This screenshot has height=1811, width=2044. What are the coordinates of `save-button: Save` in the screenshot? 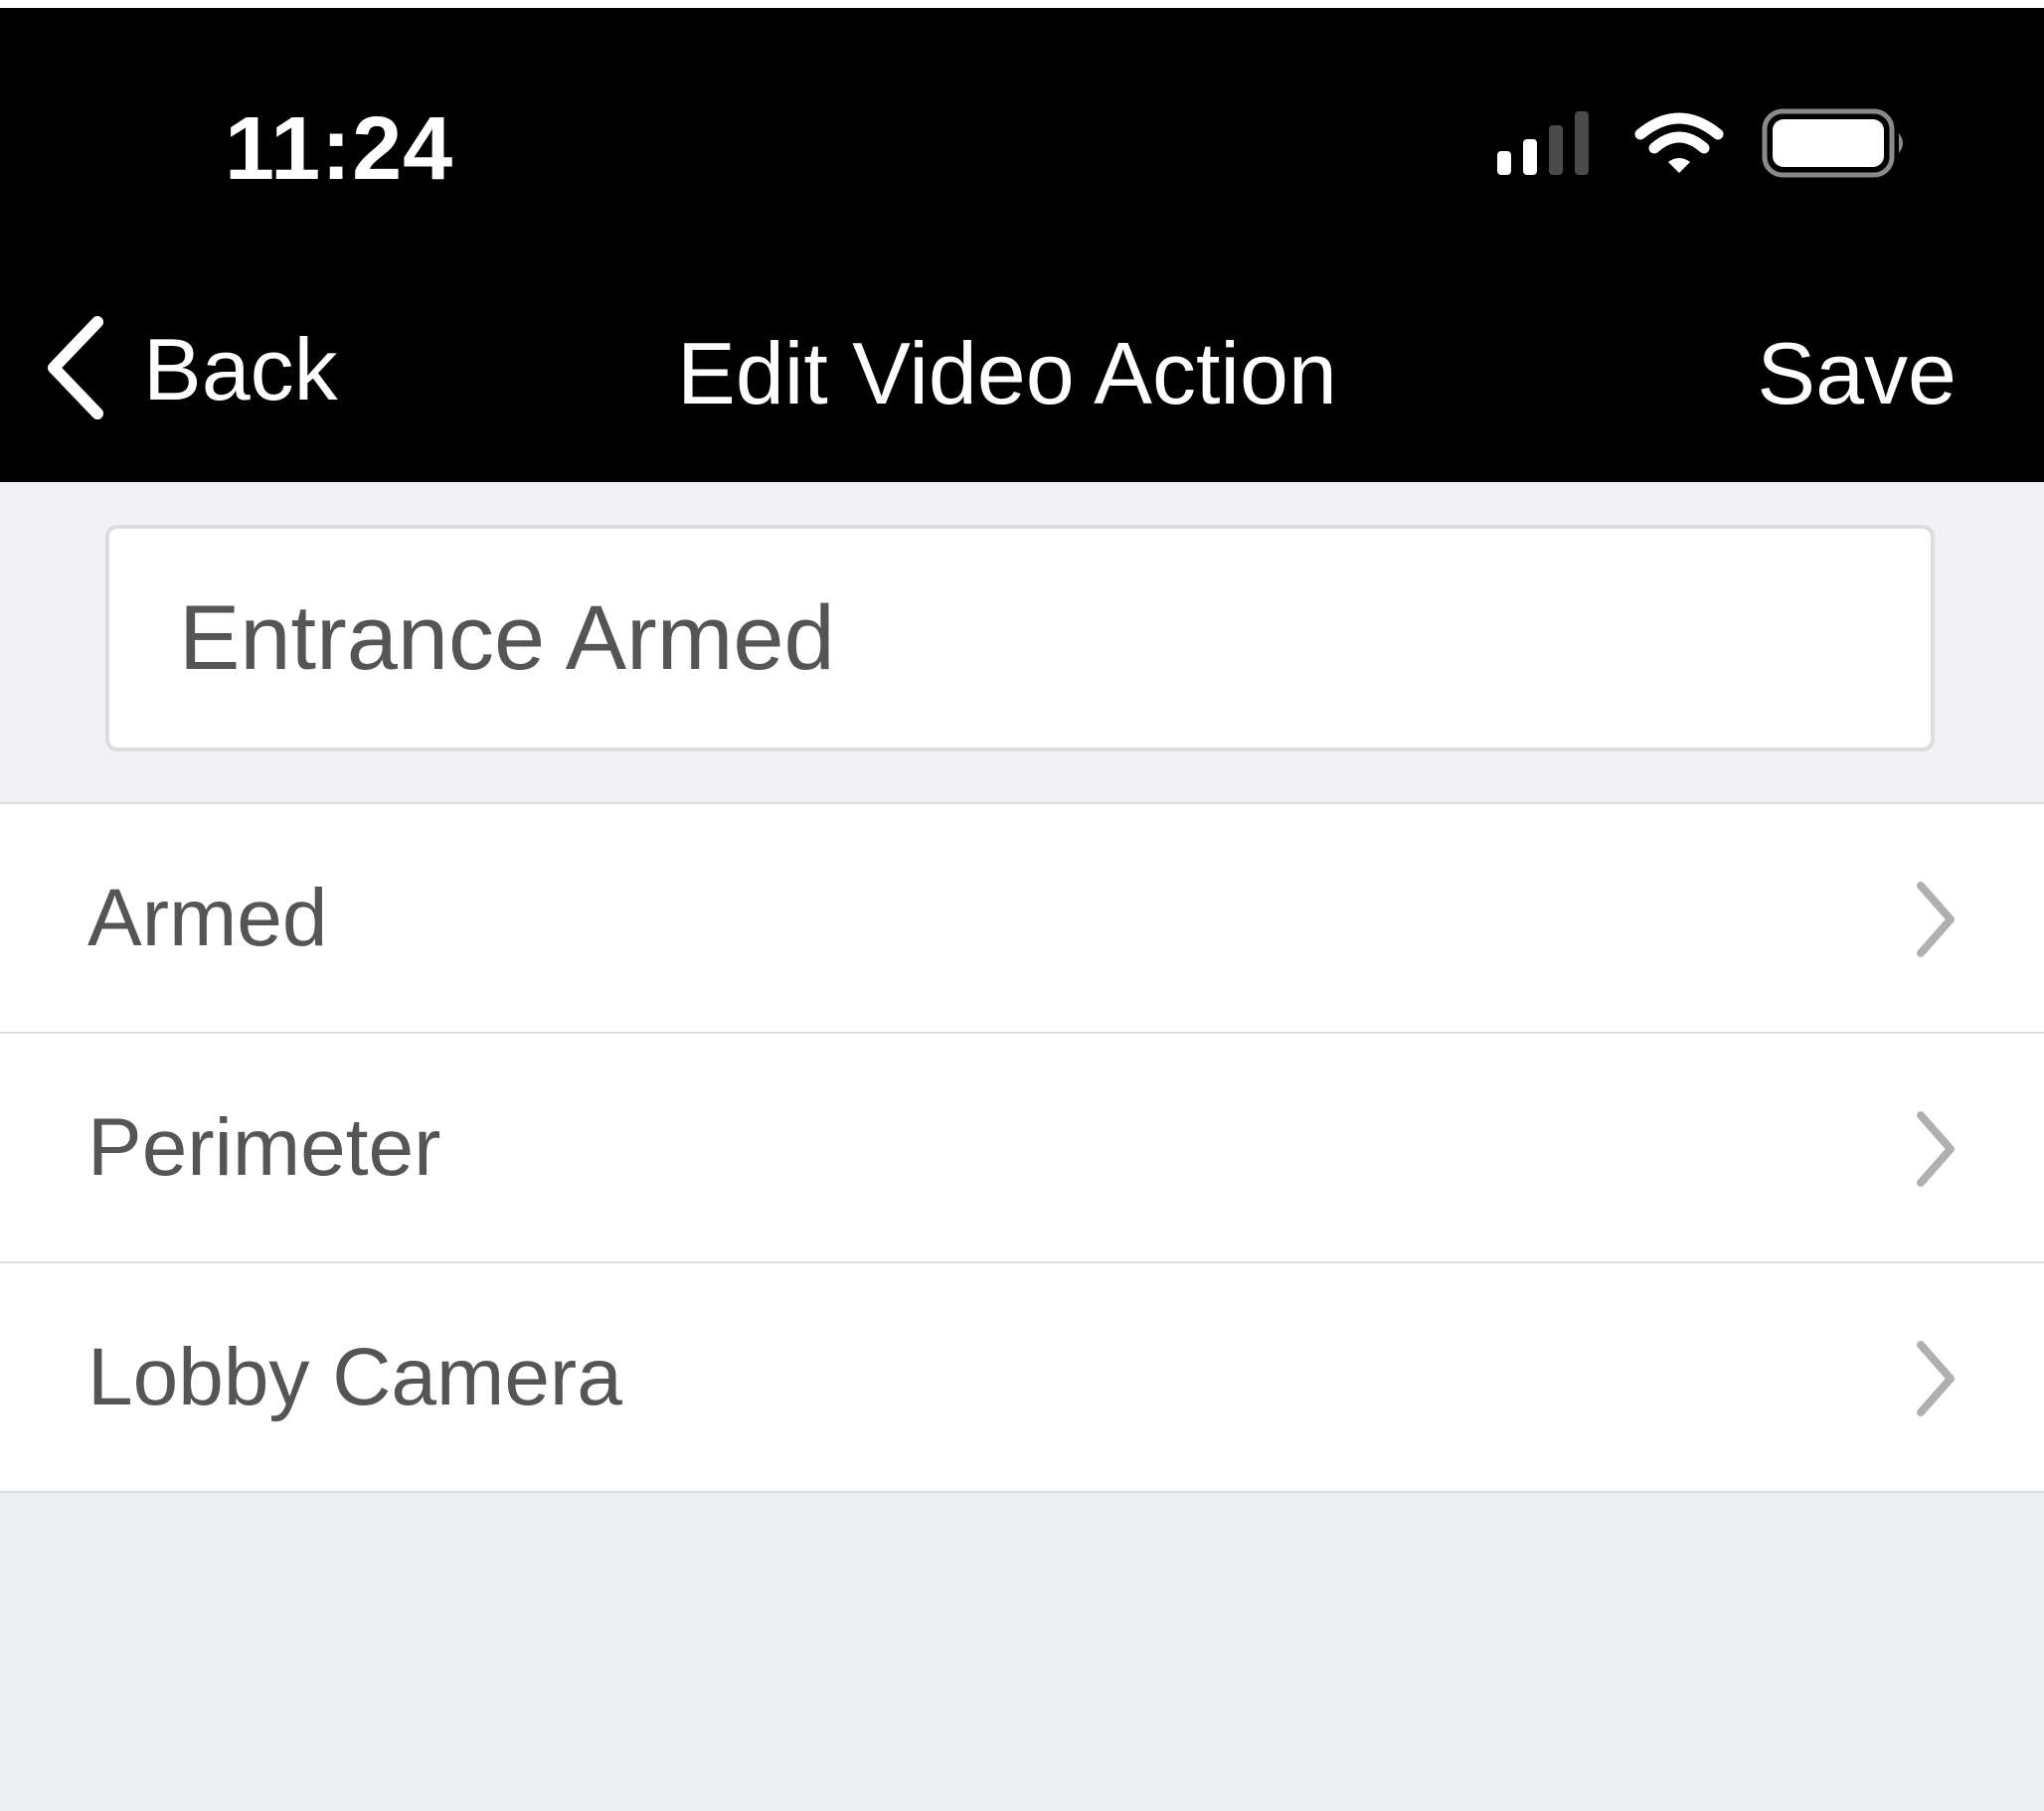 It's located at (1857, 373).